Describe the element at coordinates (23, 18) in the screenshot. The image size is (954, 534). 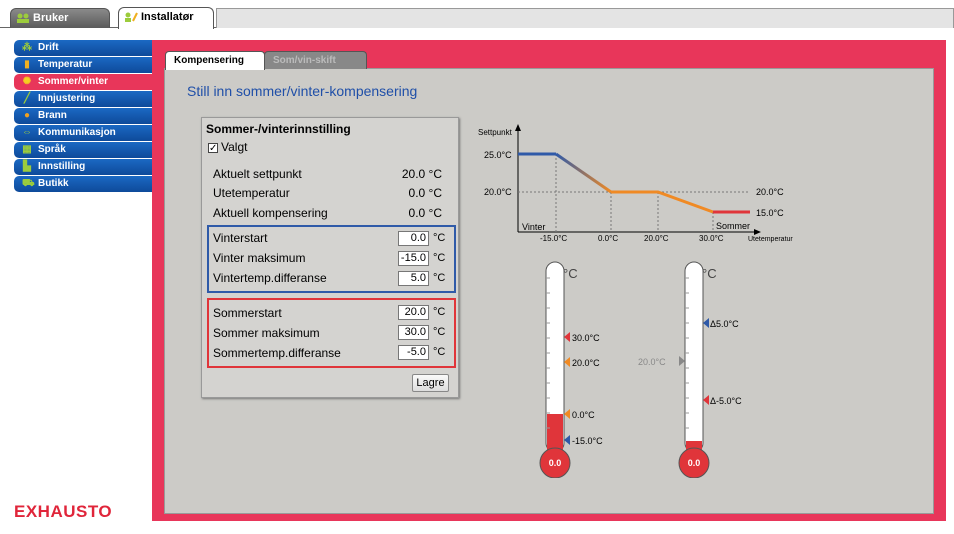
I see `users-icon` at that location.